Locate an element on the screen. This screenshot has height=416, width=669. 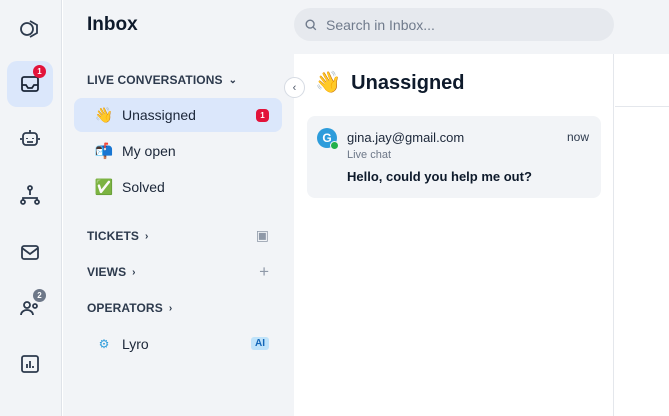
inbox-nav-button: 1 is located at coordinates (30, 84).